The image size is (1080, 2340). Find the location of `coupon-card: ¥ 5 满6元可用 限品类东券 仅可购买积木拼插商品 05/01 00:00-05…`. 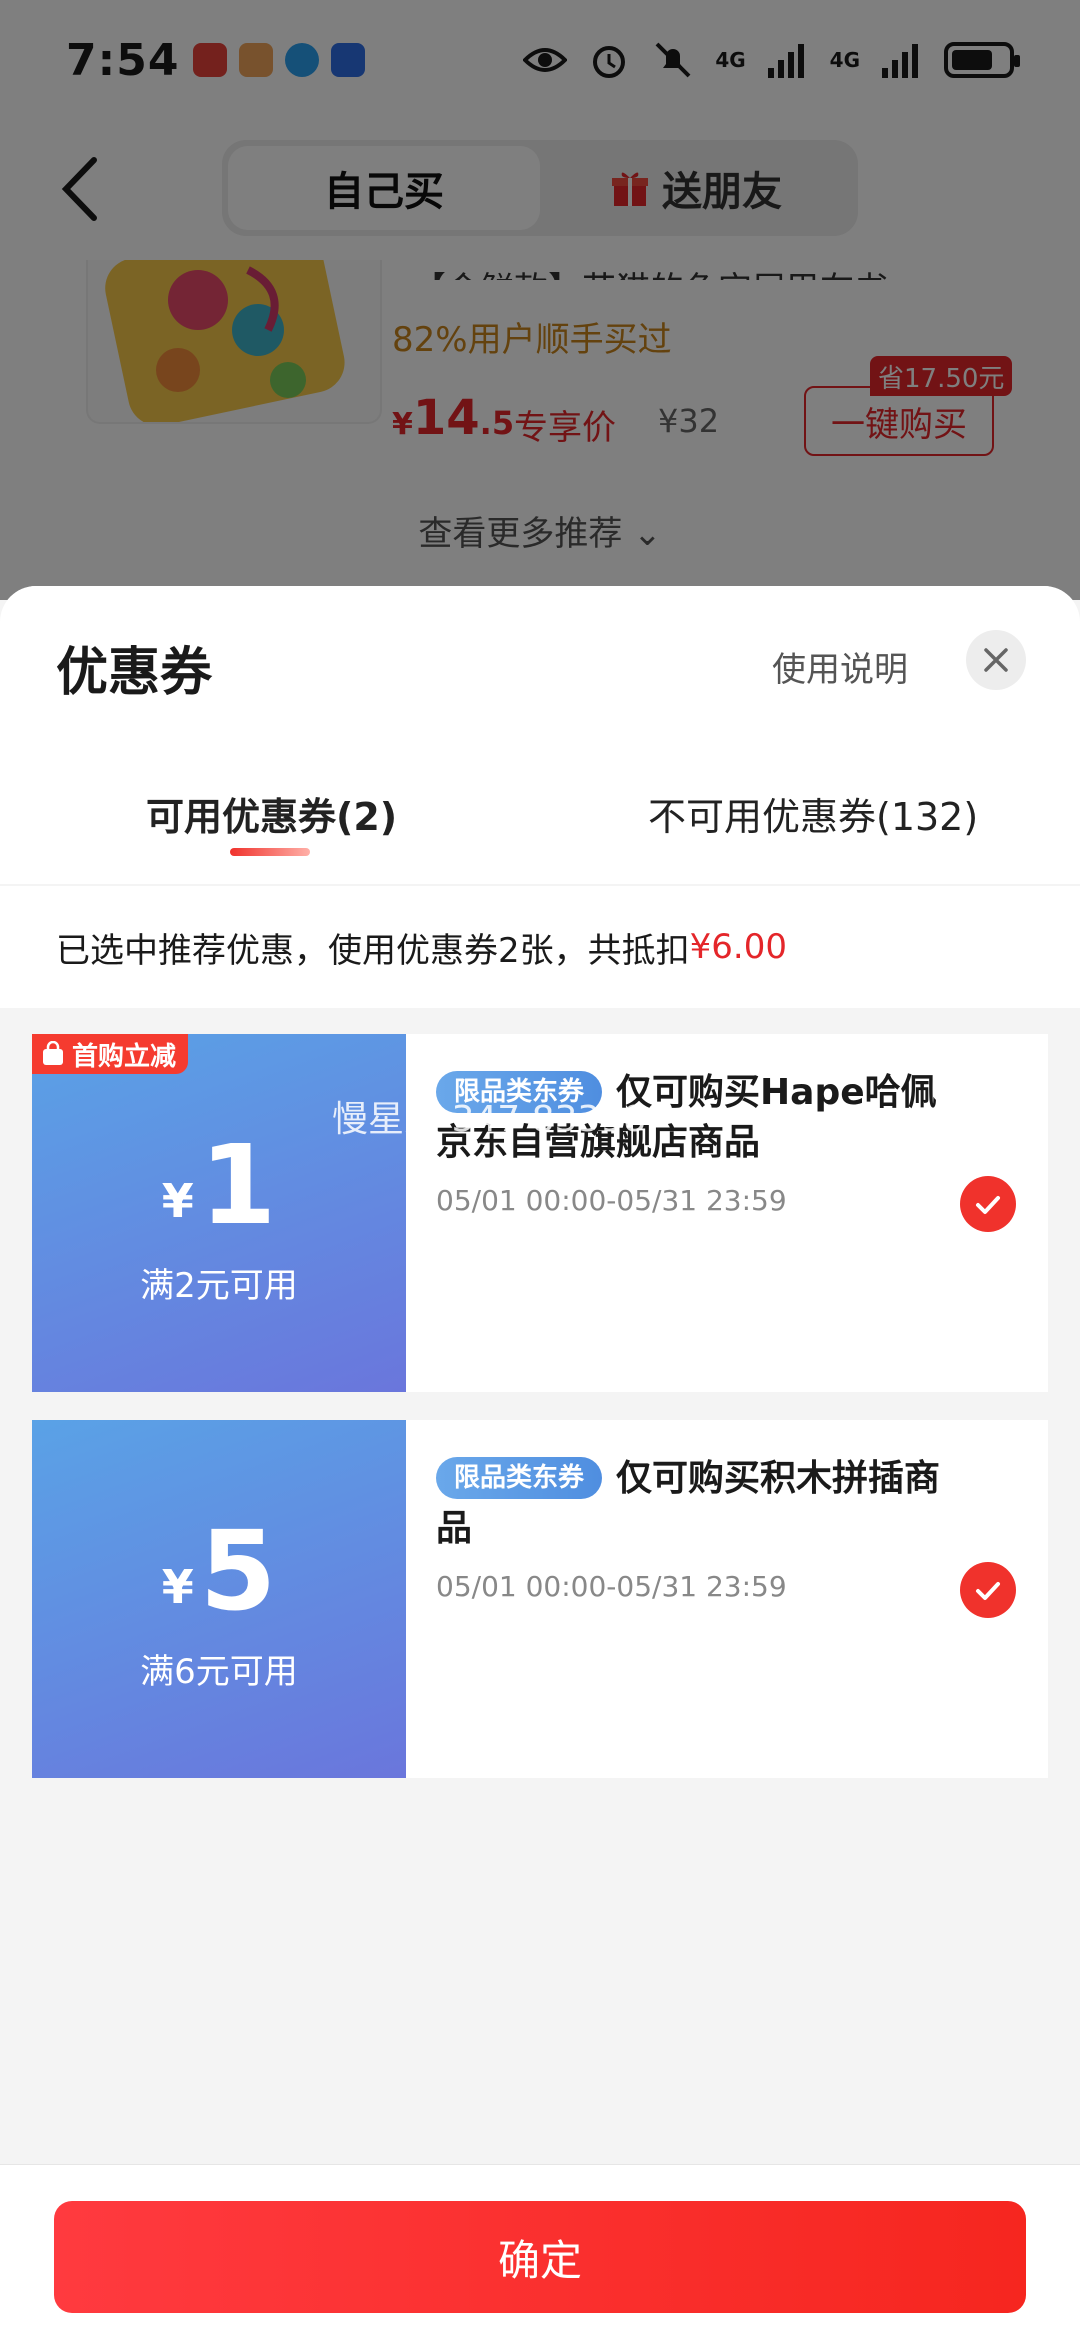

coupon-card: ¥ 5 满6元可用 限品类东券 仅可购买积木拼插商品 05/01 00:00-05… is located at coordinates (537, 1599).